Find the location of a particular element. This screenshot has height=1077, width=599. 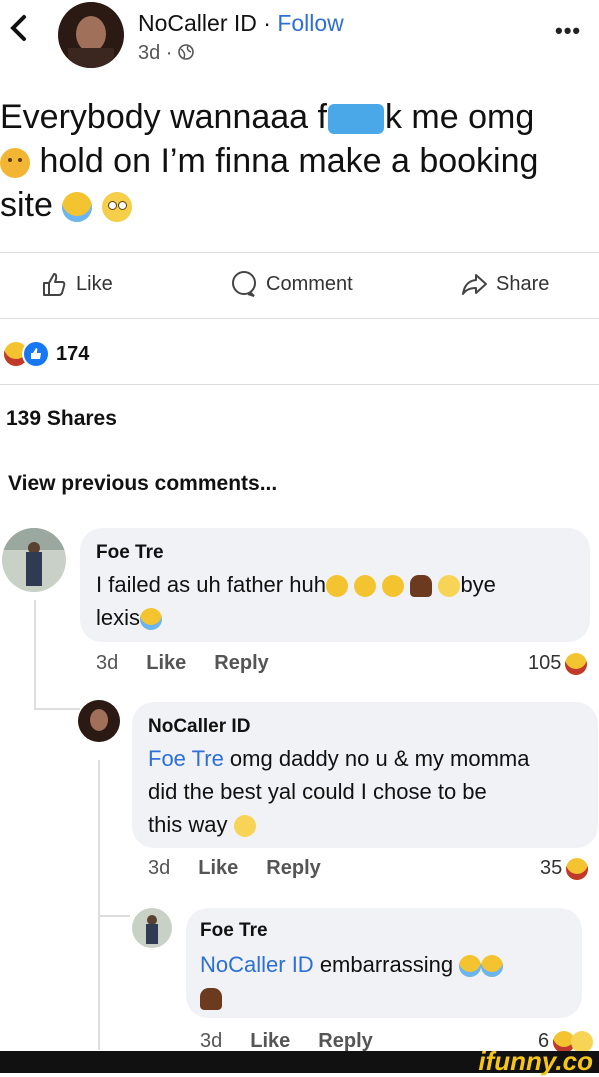

like-reaction-icon is located at coordinates (36, 354).